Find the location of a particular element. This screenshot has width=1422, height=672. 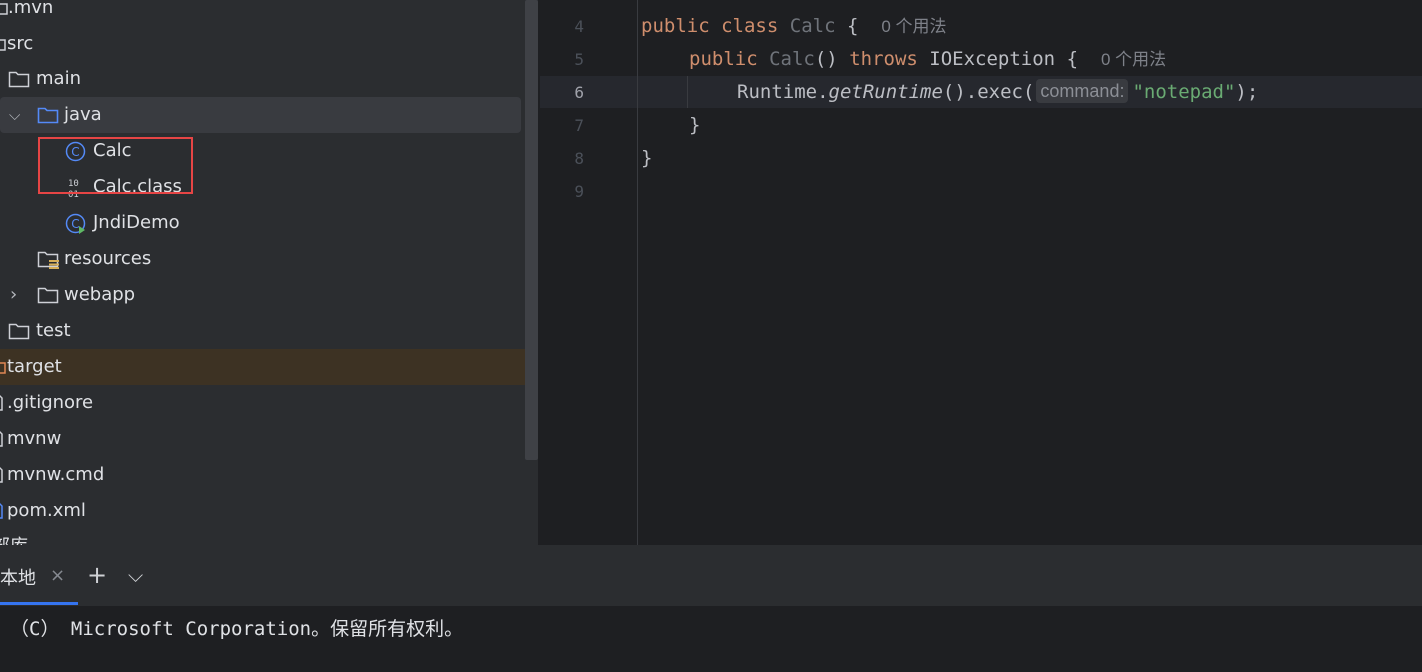

line-number: 5 is located at coordinates (579, 59).